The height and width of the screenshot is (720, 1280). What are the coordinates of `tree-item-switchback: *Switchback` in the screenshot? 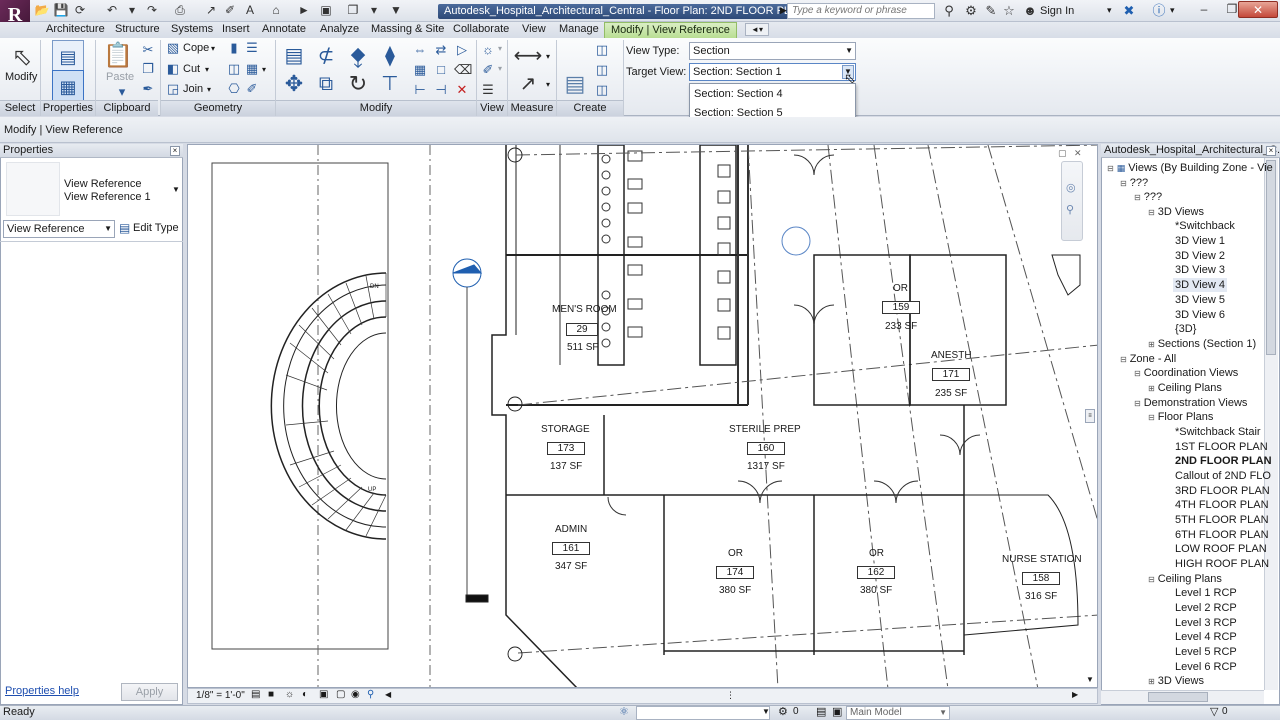 It's located at (1205, 226).